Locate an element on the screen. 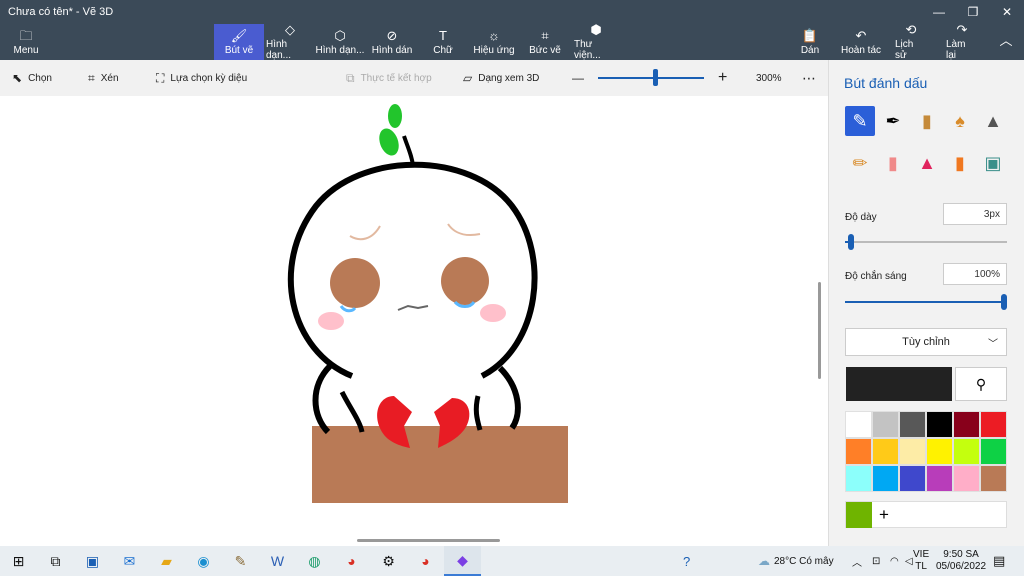  3d-view-button: ▱ Dạng xem 3D is located at coordinates (501, 78).